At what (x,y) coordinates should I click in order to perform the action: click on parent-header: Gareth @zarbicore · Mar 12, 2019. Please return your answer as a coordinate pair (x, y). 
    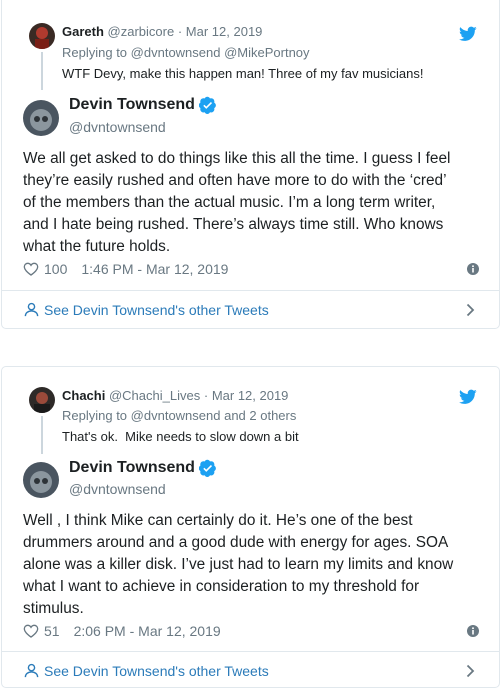
    Looking at the image, I should click on (162, 31).